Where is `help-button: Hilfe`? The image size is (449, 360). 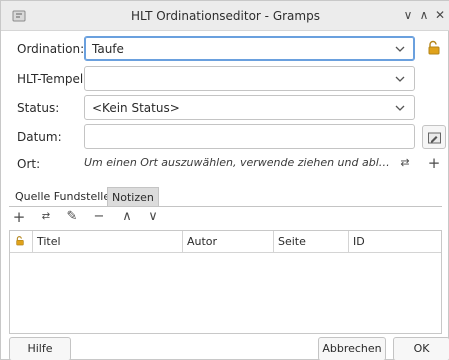
help-button: Hilfe is located at coordinates (40, 348).